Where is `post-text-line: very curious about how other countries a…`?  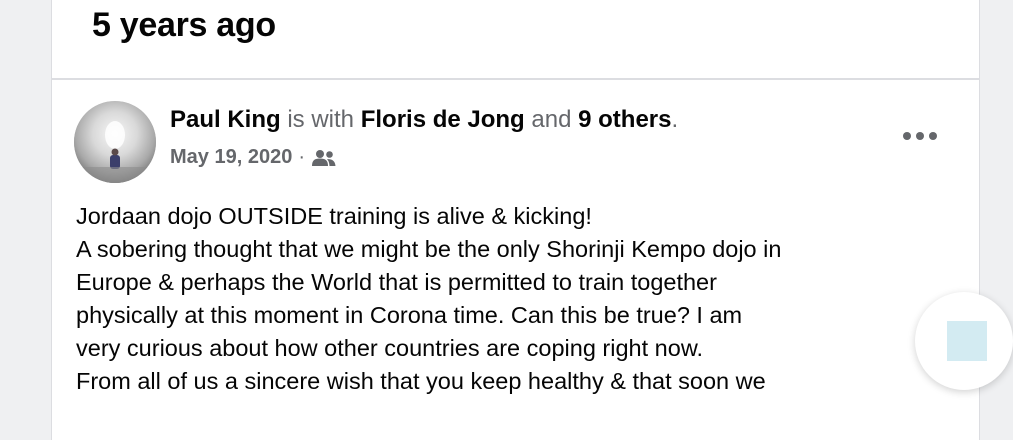 post-text-line: very curious about how other countries a… is located at coordinates (390, 348).